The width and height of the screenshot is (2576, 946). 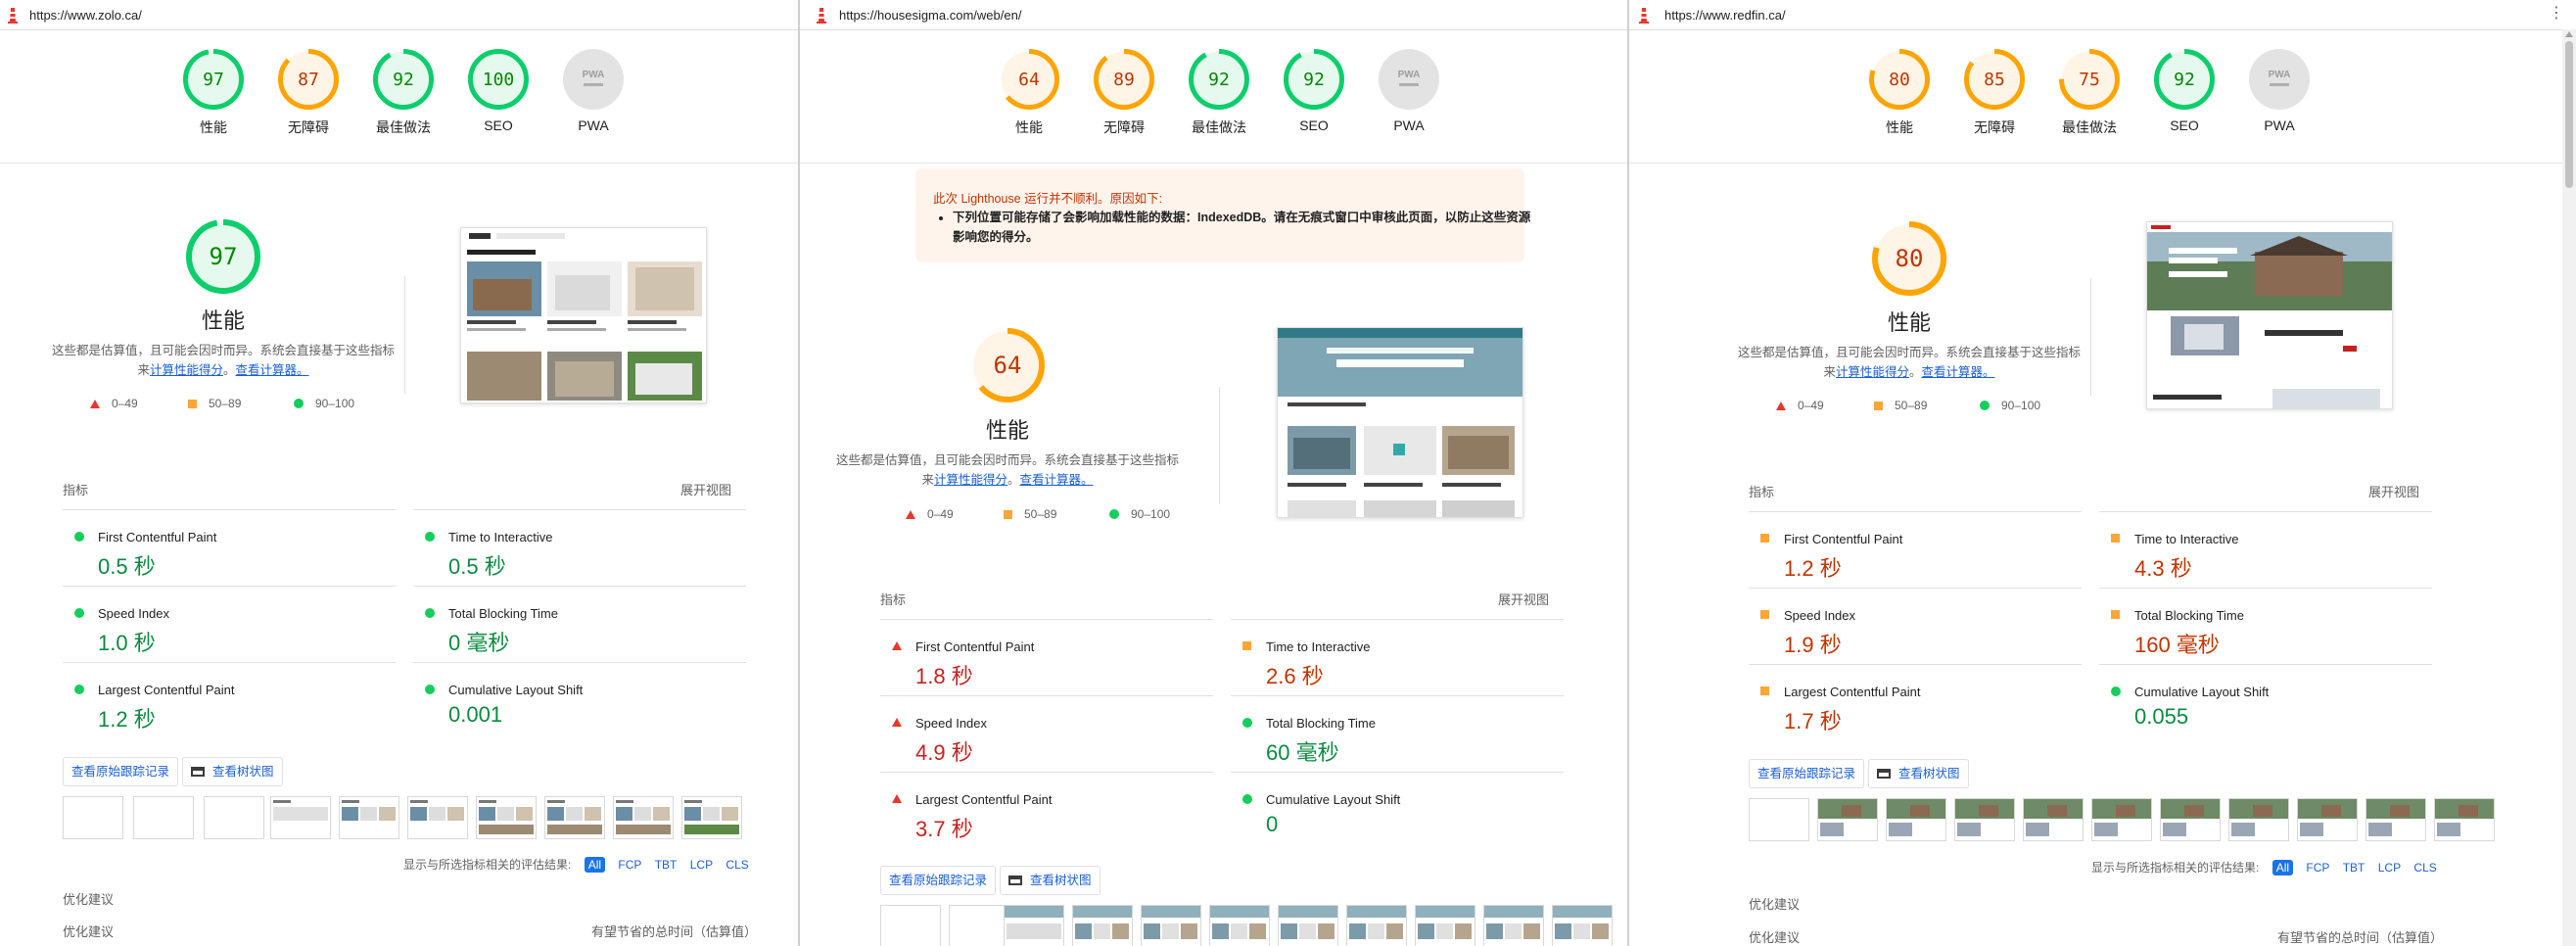 What do you see at coordinates (1008, 366) in the screenshot?
I see `gauge-score: 64` at bounding box center [1008, 366].